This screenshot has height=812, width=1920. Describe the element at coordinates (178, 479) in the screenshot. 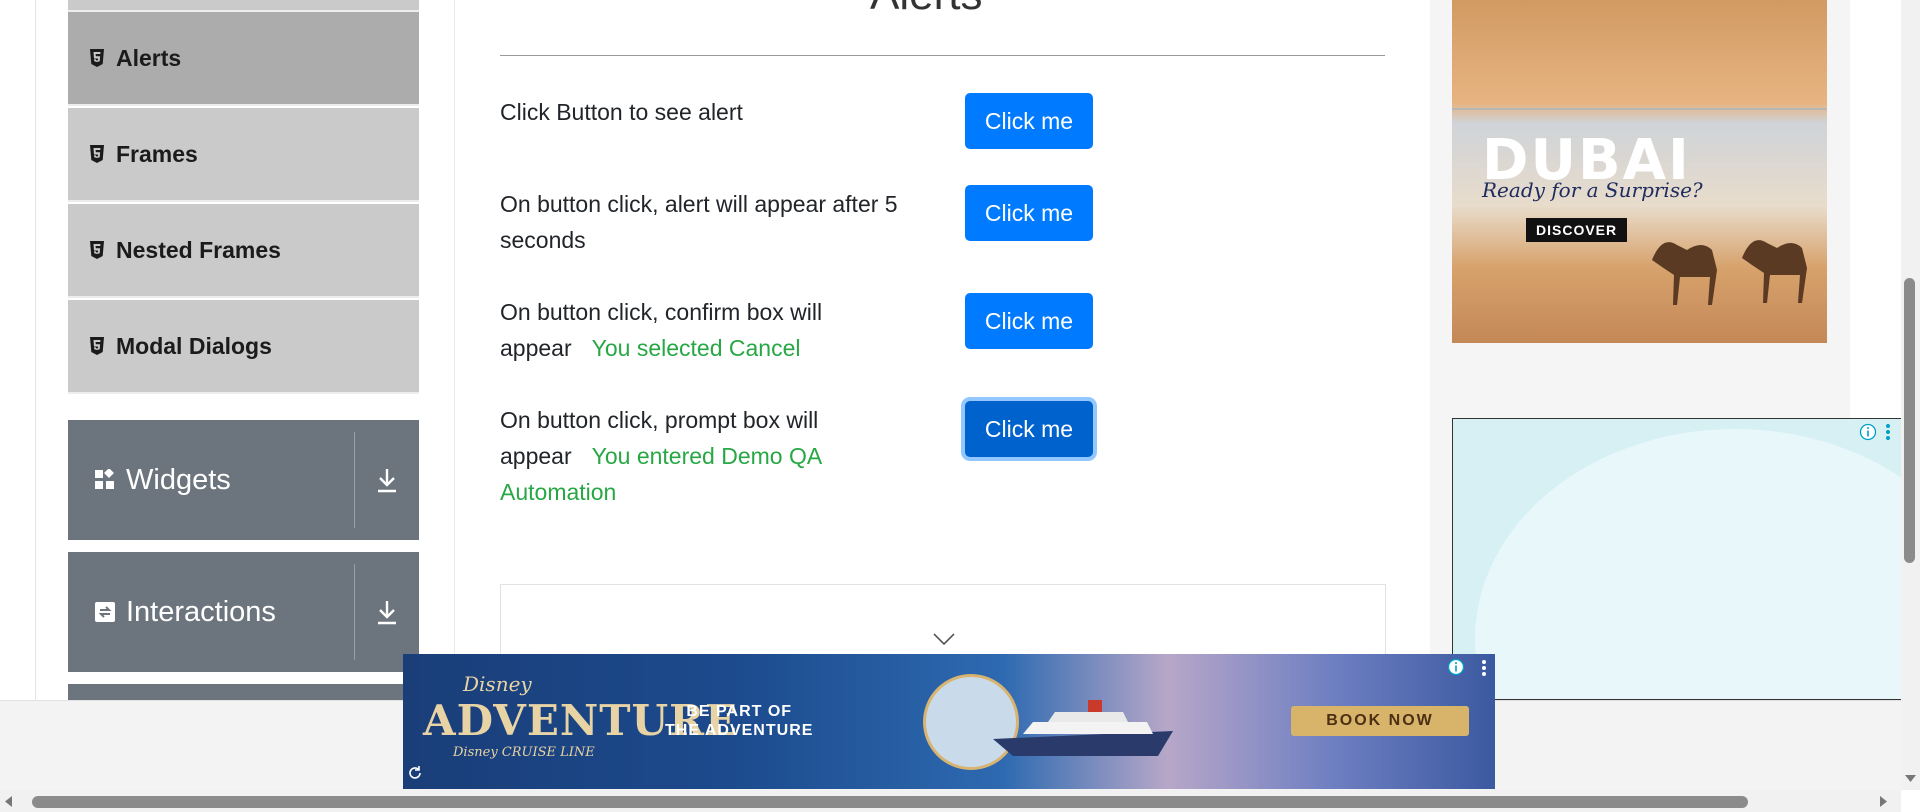

I see `group-label: Widgets` at that location.